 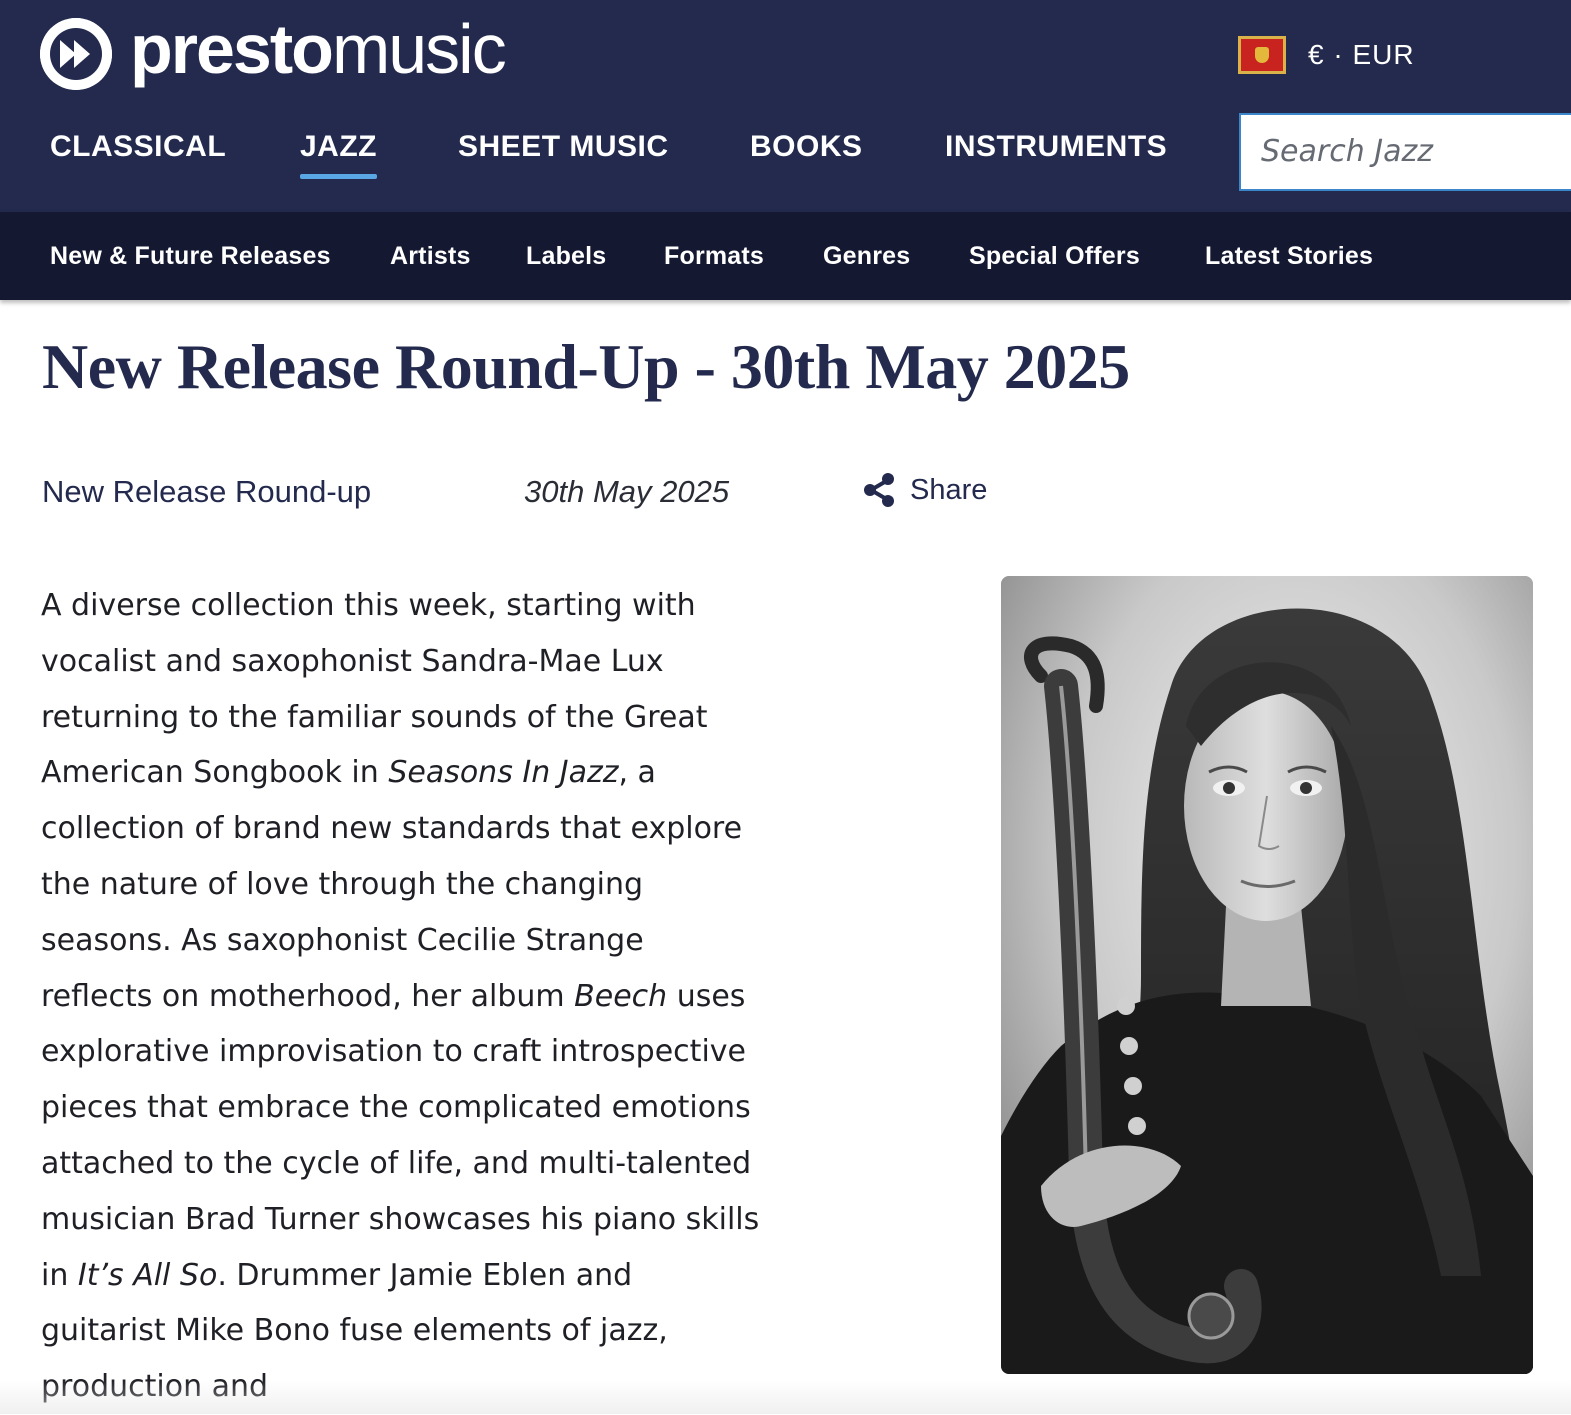 What do you see at coordinates (785, 1397) in the screenshot?
I see `bottom-fade` at bounding box center [785, 1397].